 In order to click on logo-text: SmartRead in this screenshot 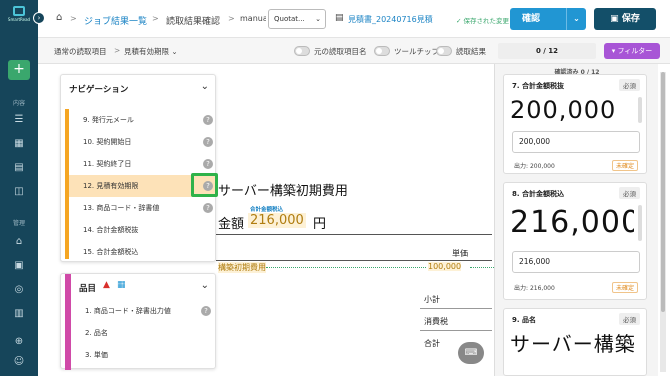, I will do `click(19, 19)`.